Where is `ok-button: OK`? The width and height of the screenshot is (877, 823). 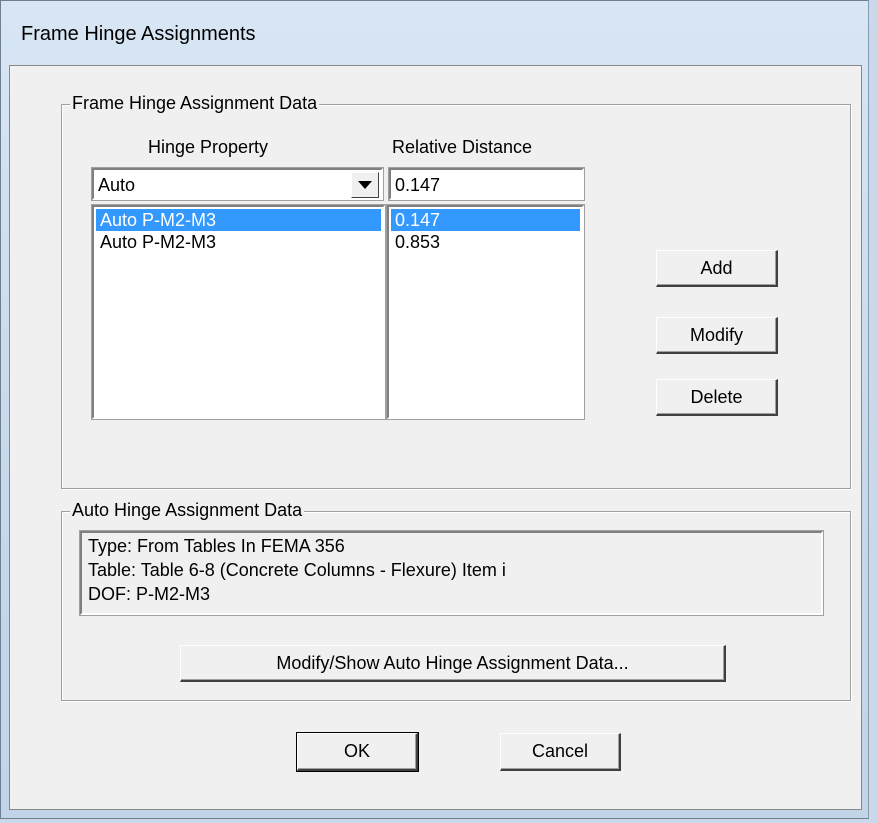
ok-button: OK is located at coordinates (357, 752).